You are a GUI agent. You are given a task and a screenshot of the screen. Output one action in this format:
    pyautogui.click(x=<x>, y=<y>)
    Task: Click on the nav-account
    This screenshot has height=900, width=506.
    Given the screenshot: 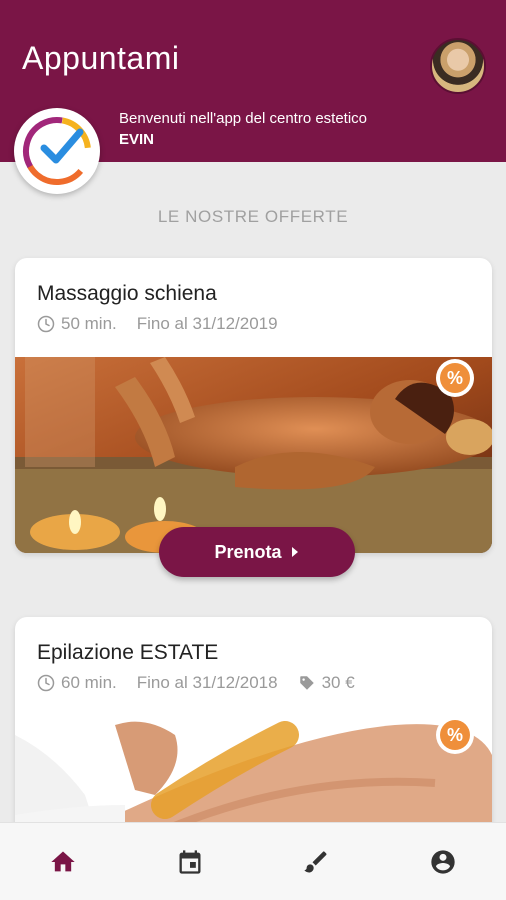 What is the action you would take?
    pyautogui.click(x=443, y=862)
    